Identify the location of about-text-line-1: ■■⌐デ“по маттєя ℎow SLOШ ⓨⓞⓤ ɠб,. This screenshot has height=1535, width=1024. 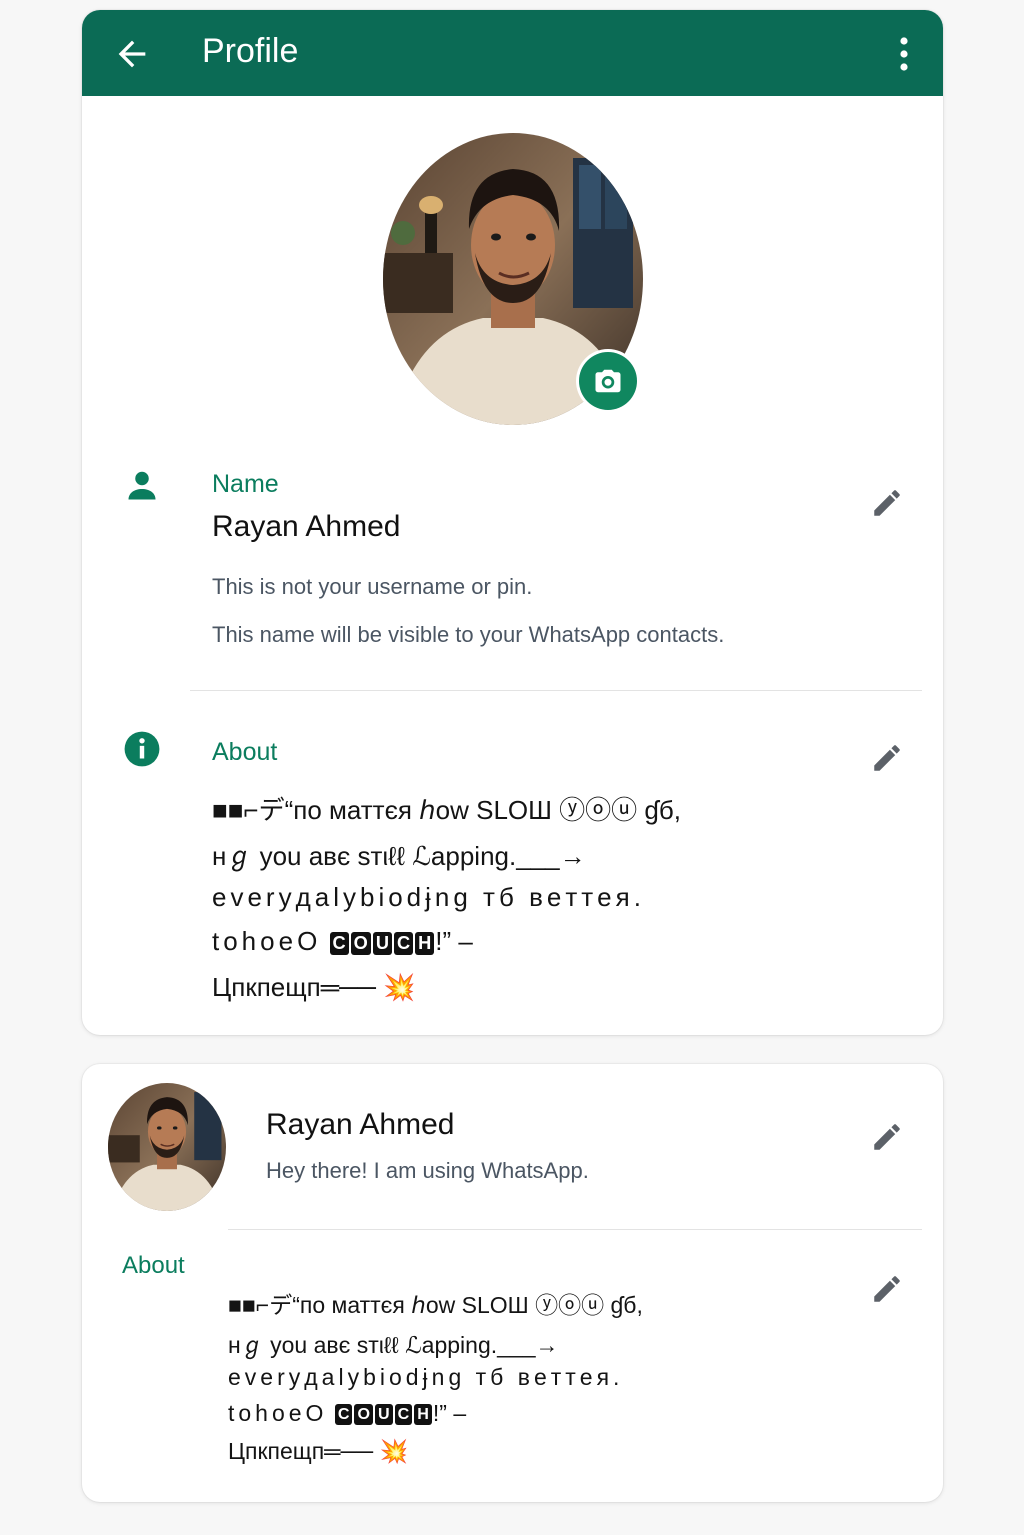
(446, 810).